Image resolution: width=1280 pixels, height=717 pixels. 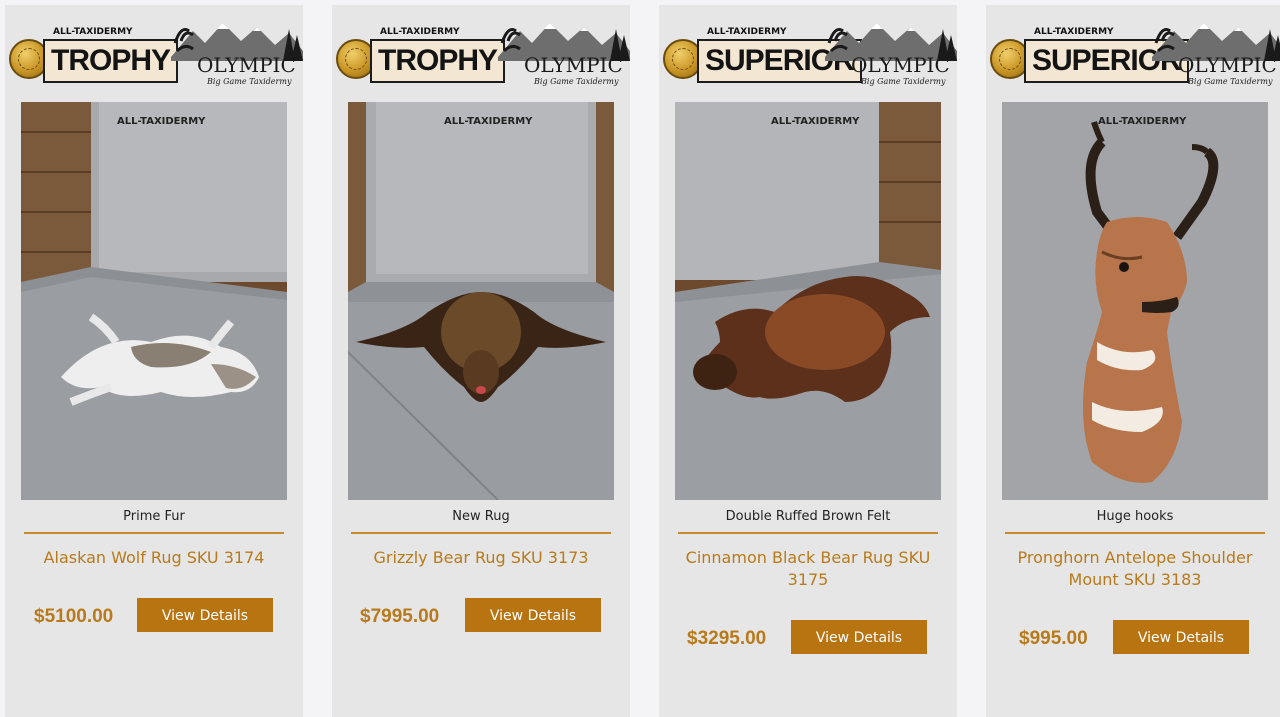 I want to click on product-title: Alaskan Wolf Rug SKU 3174, so click(x=154, y=558).